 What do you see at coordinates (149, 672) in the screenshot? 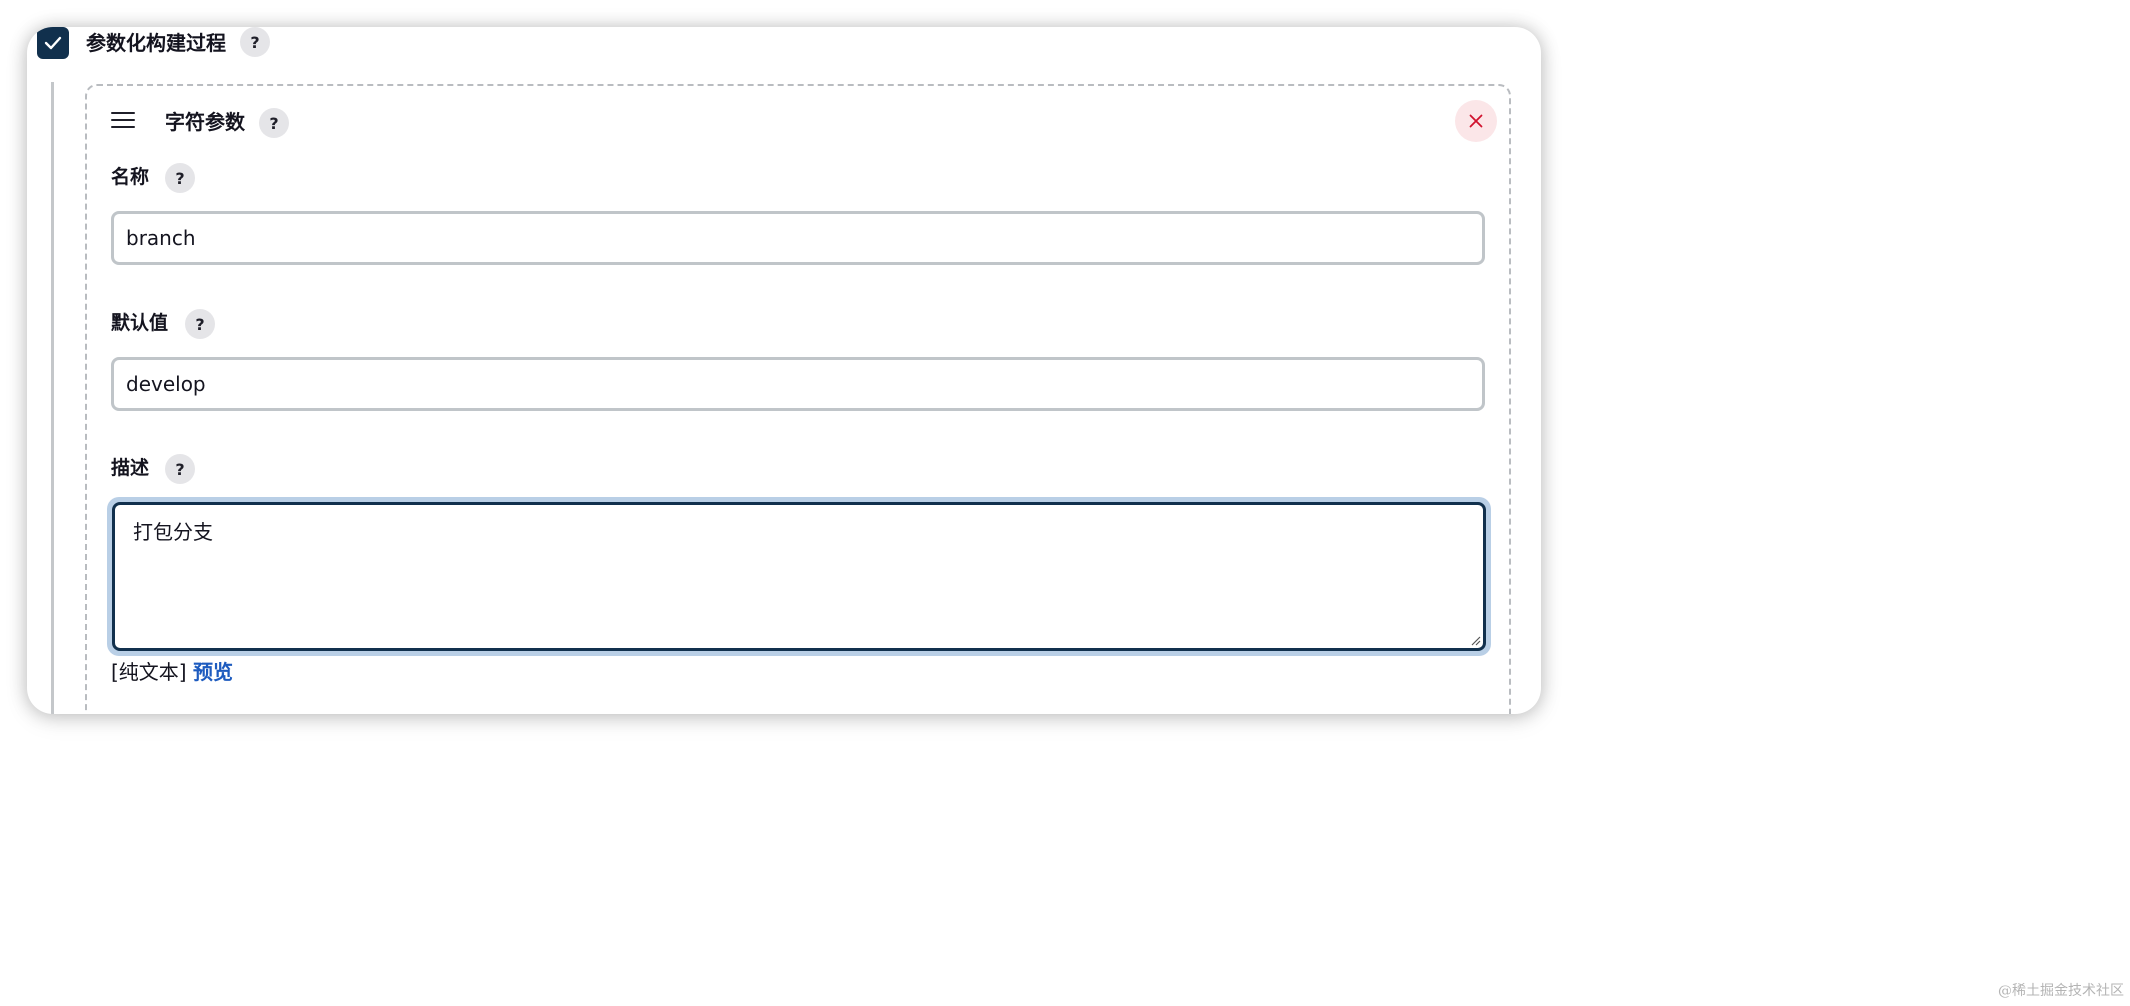
I see `plain-text-indicator: [纯文本]` at bounding box center [149, 672].